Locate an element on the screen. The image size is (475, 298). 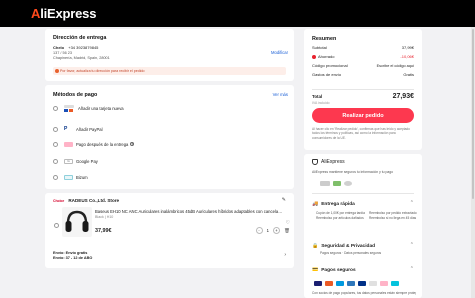
chevron-right-icon: › is located at coordinates (285, 255).